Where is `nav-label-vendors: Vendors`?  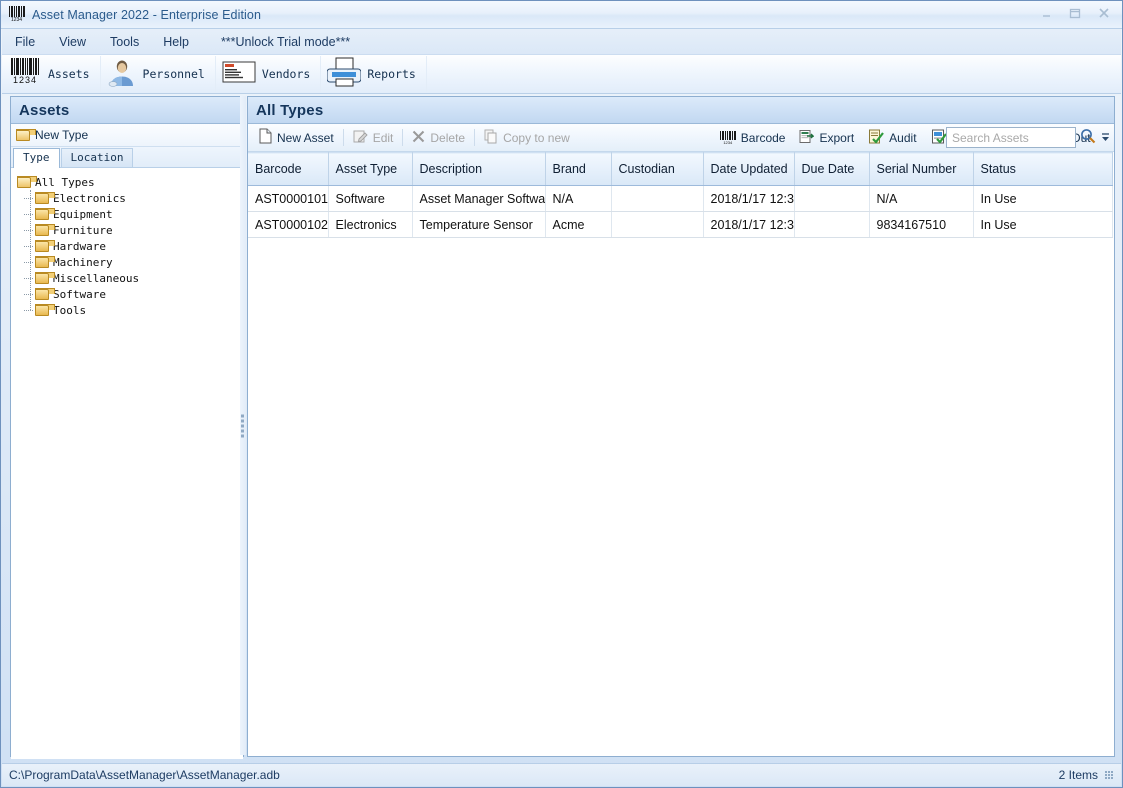
nav-label-vendors: Vendors is located at coordinates (286, 74).